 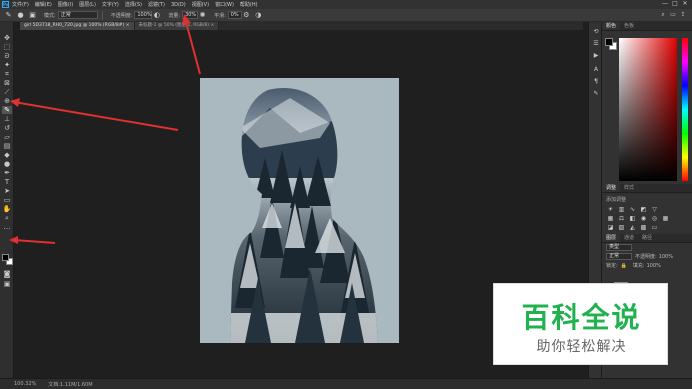 I want to click on watermark-subtitle: 助你轻松解决, so click(x=581, y=347).